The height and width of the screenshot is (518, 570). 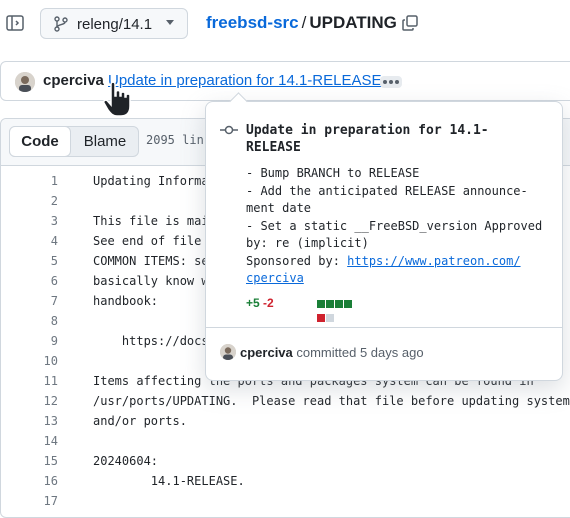 I want to click on hand-cursor-icon, so click(x=118, y=100).